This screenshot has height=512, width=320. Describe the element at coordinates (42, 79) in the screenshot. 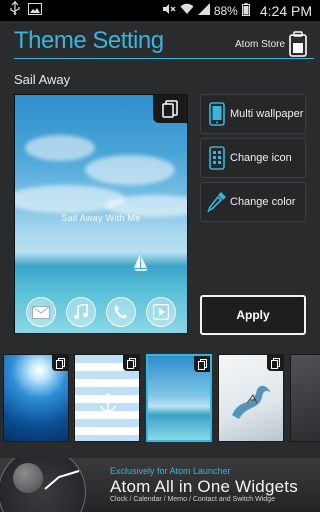

I see `theme-name: Sail Away` at that location.